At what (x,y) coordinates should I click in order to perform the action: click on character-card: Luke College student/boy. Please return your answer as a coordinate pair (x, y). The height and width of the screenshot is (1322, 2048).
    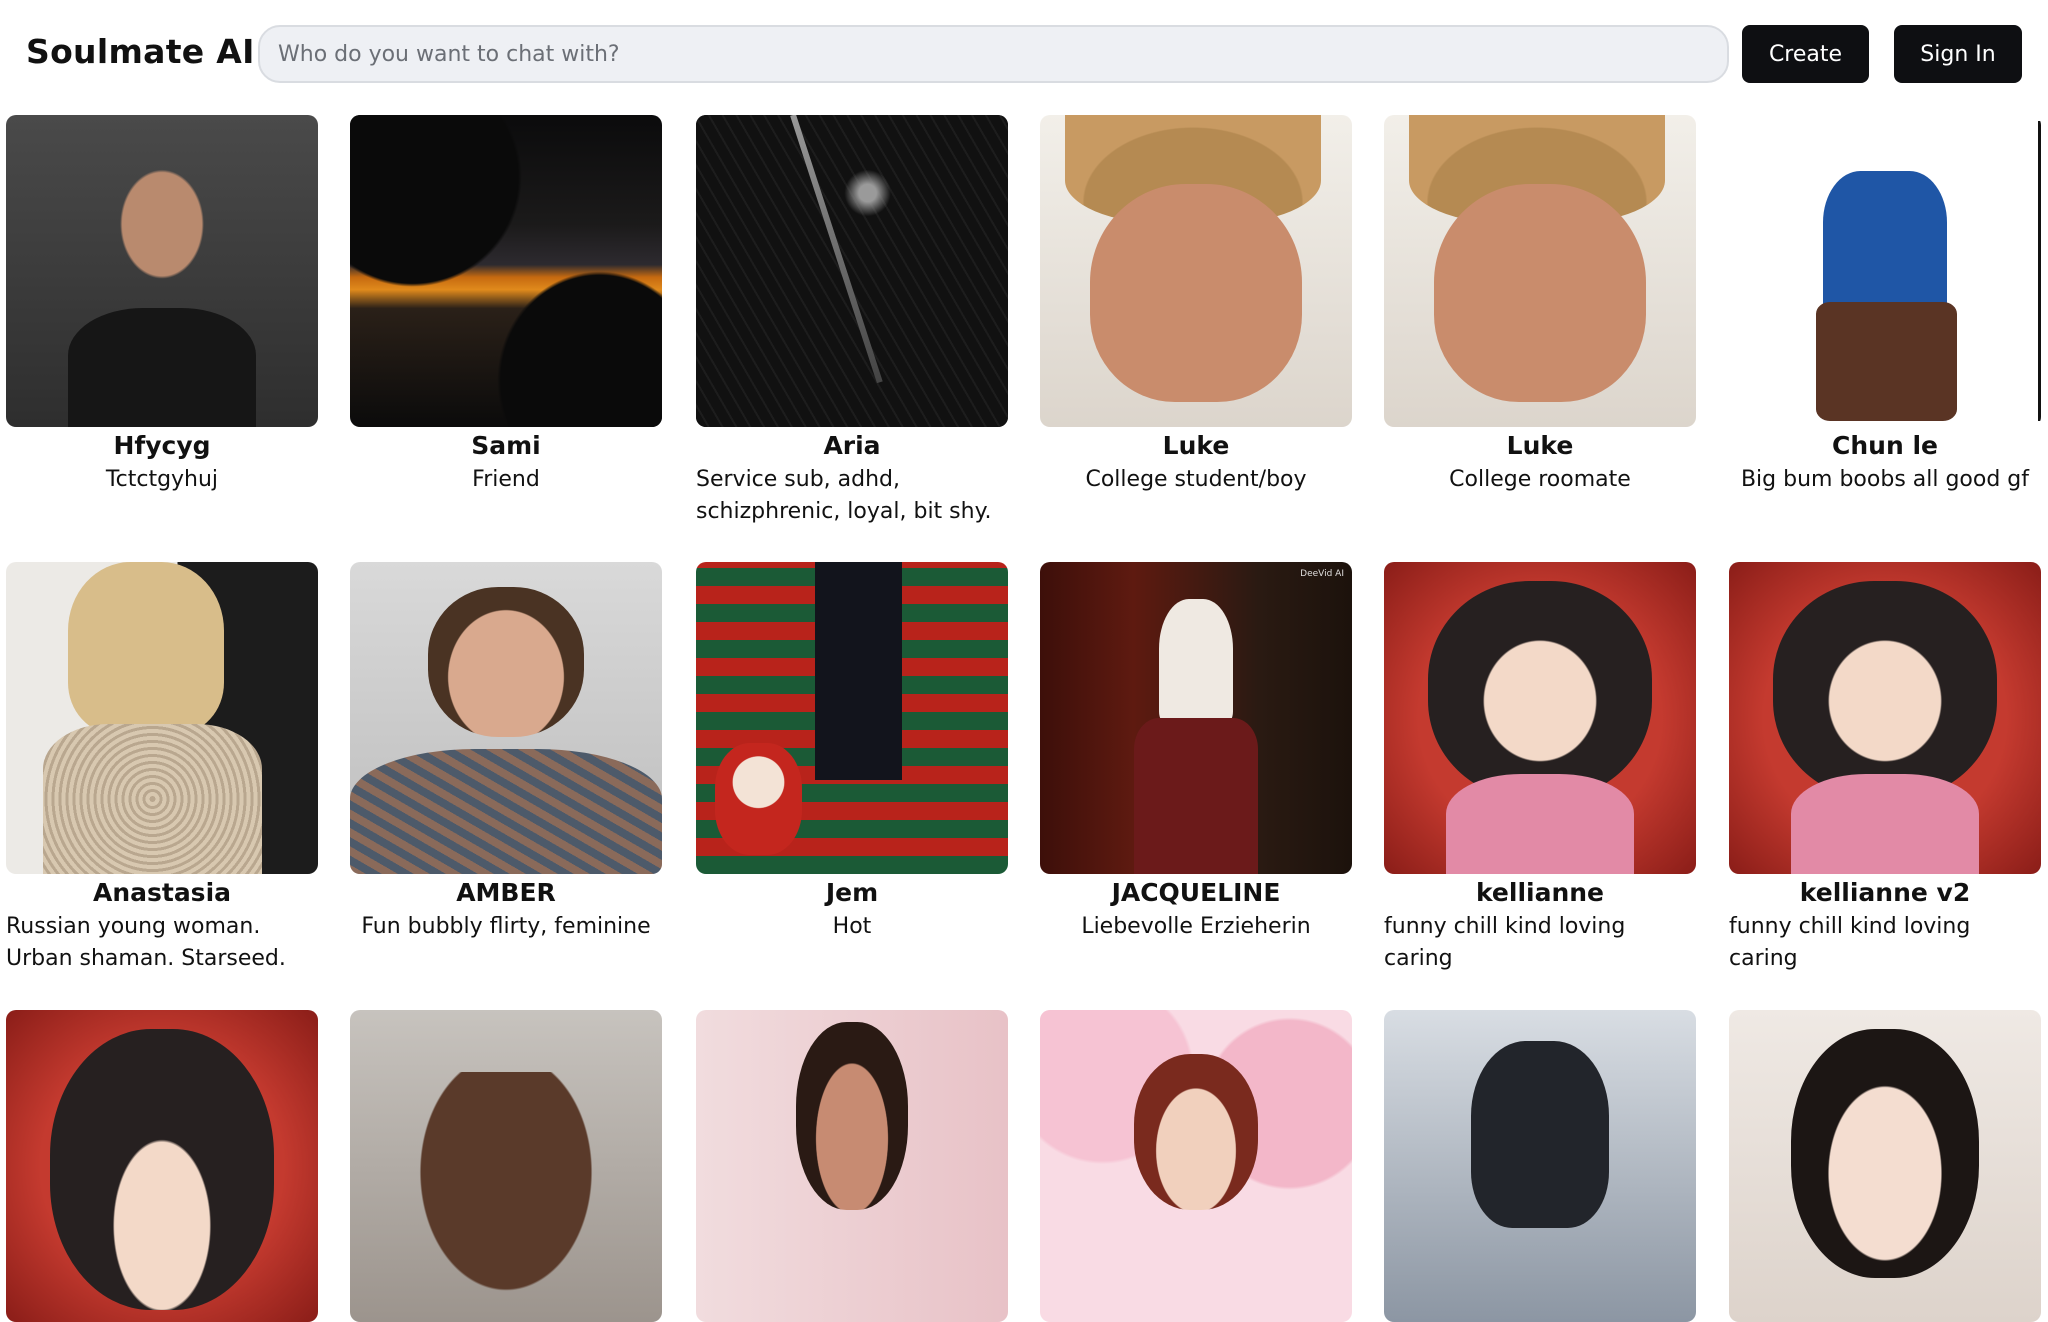
    Looking at the image, I should click on (1196, 305).